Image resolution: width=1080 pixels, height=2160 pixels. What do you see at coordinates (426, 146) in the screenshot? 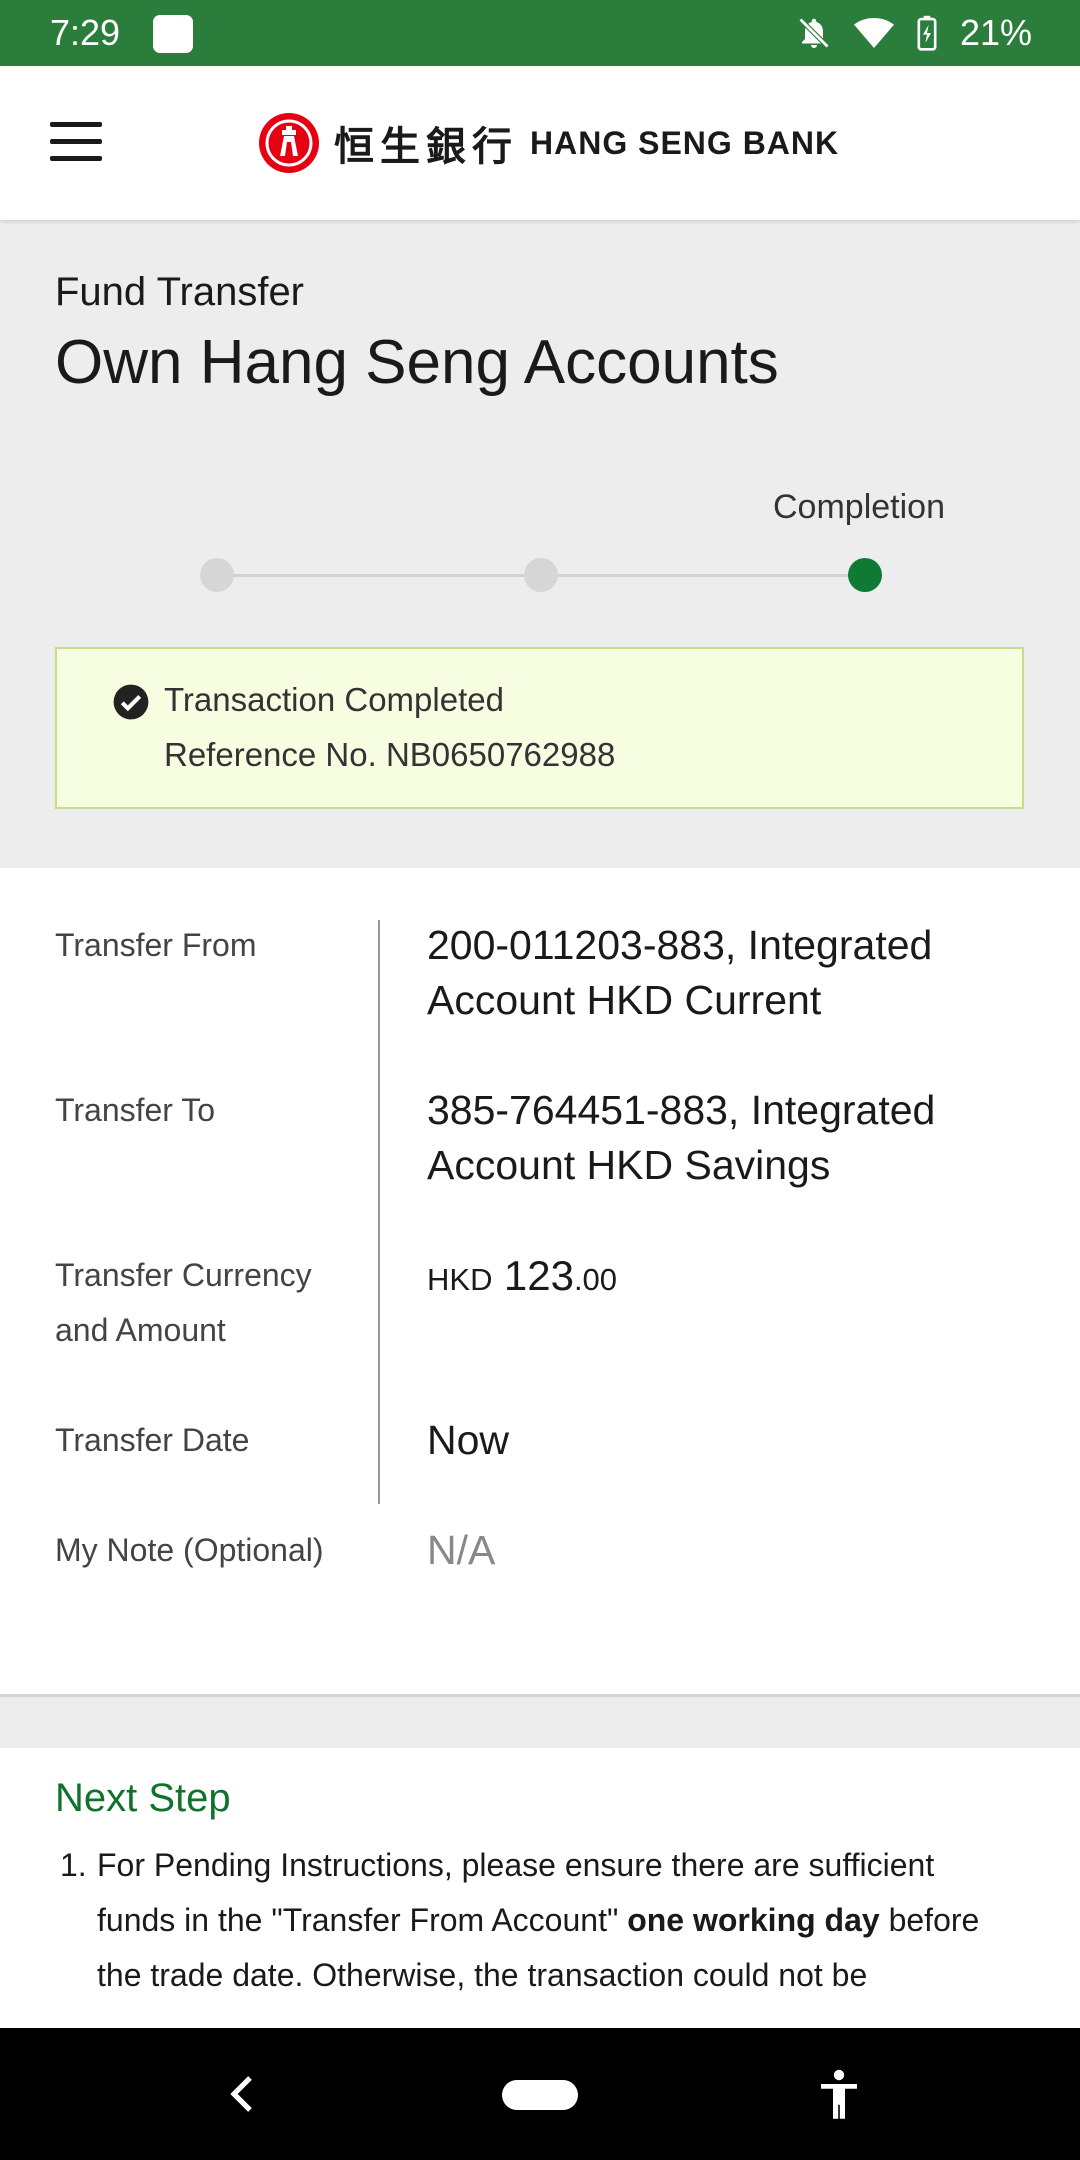
I see `logo-chinese-text: 恒生銀行` at bounding box center [426, 146].